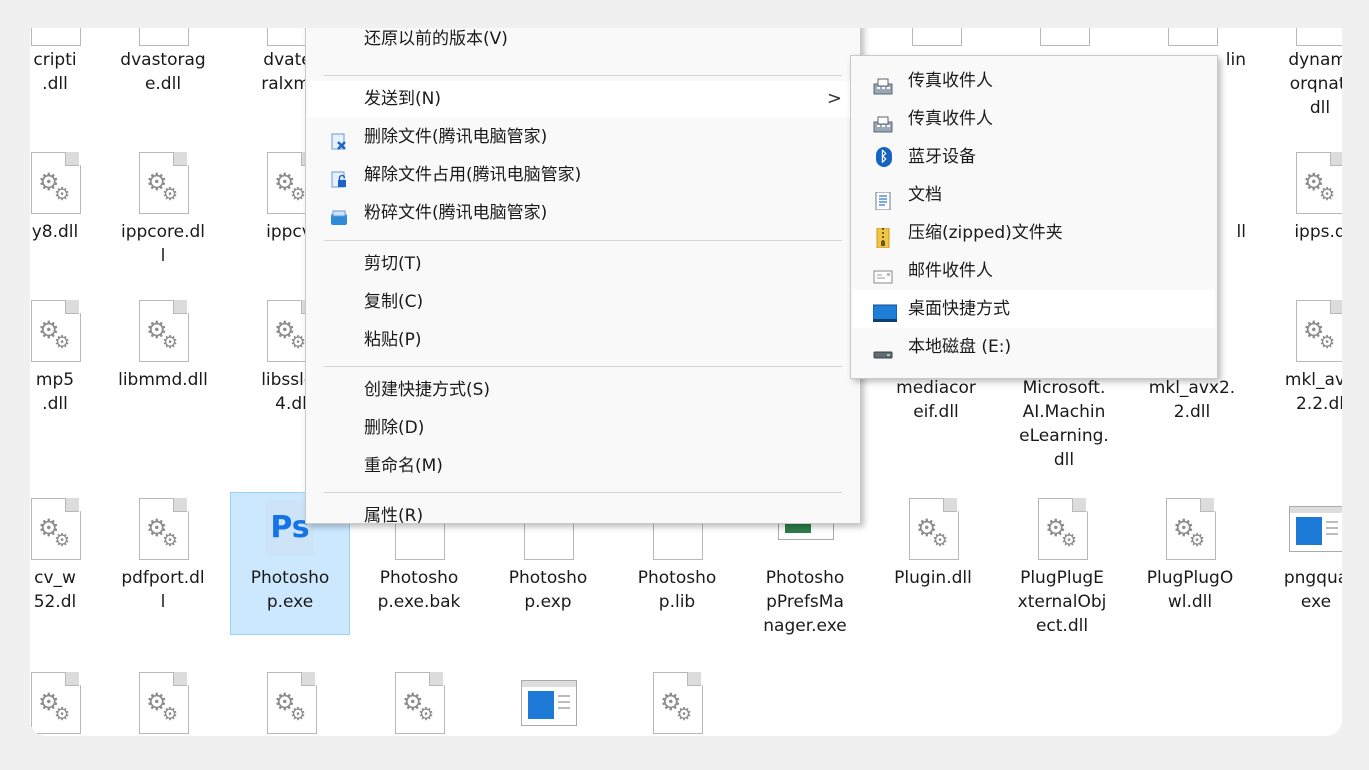  What do you see at coordinates (985, 233) in the screenshot?
I see `submenu-item-label: 压缩(zipped)文件夹` at bounding box center [985, 233].